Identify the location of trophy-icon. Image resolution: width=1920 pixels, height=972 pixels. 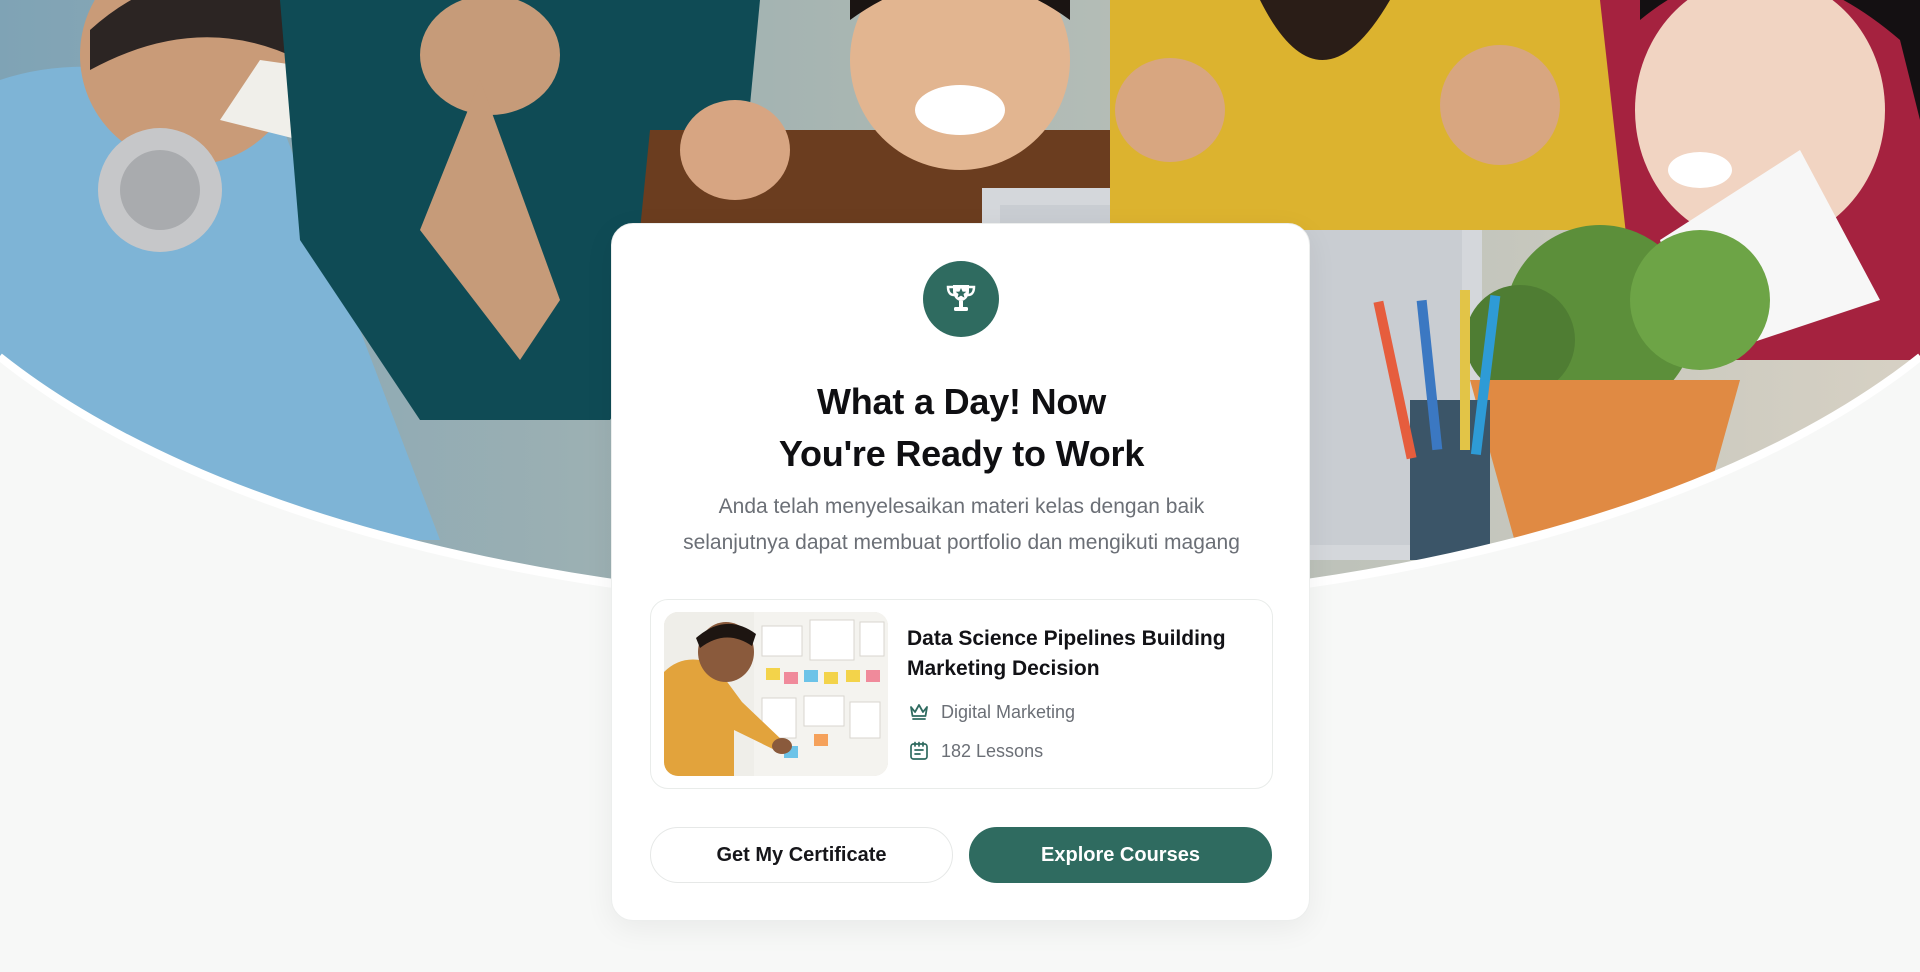
(961, 299).